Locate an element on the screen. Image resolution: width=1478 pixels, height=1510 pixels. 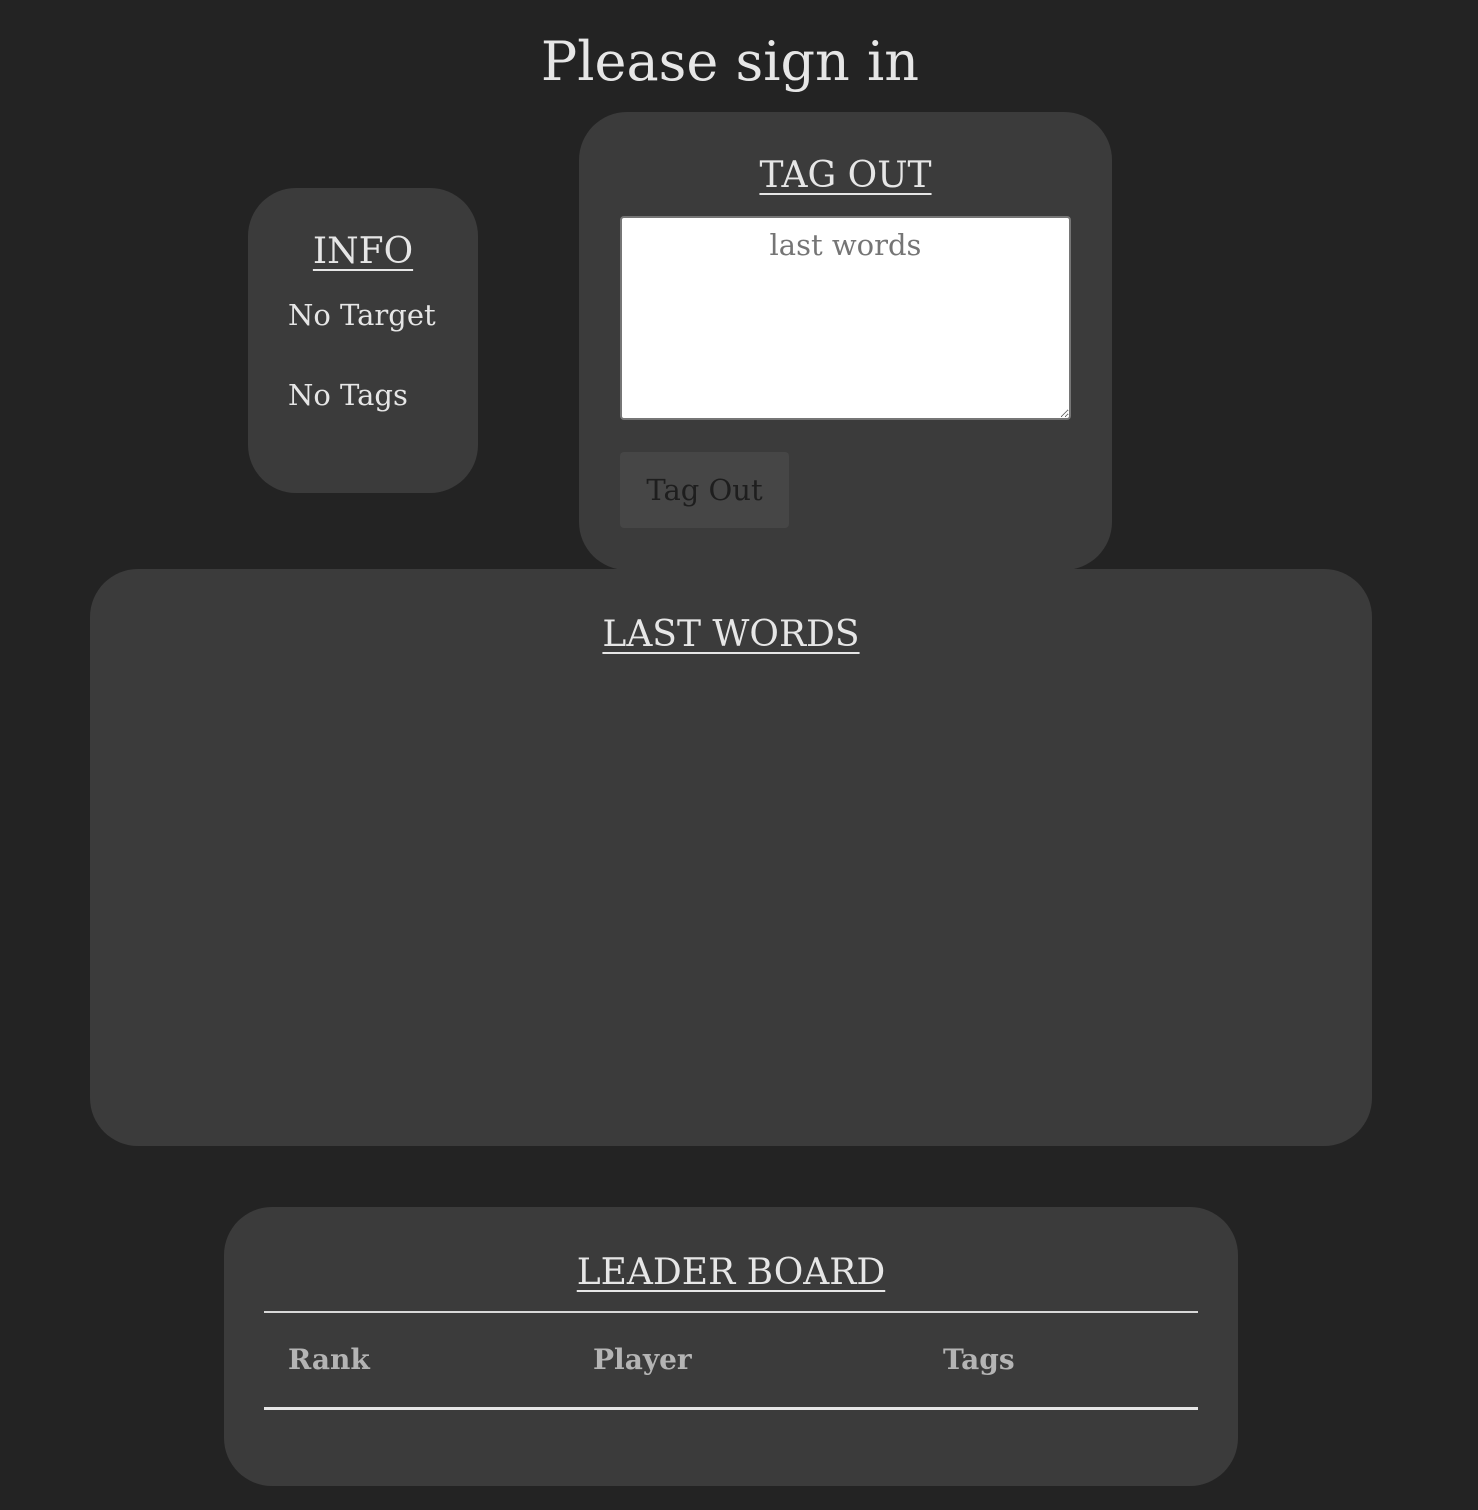
page-title: Please sign in is located at coordinates (730, 61).